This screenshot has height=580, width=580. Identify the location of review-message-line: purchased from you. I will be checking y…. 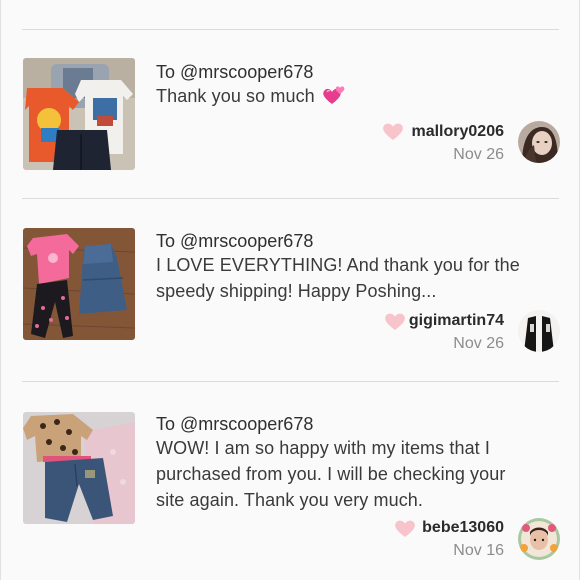
(331, 474).